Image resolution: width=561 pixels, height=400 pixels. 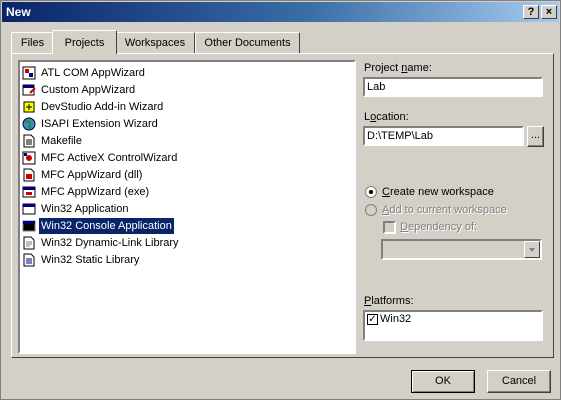 What do you see at coordinates (92, 175) in the screenshot?
I see `list-item-label: MFC AppWizard (dll)` at bounding box center [92, 175].